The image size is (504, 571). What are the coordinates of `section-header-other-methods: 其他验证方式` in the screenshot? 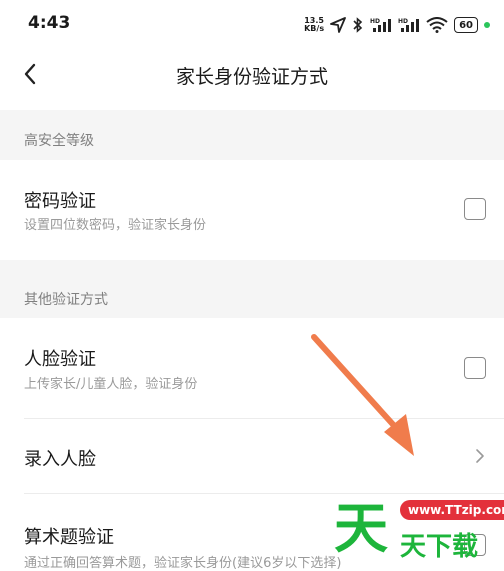 It's located at (252, 289).